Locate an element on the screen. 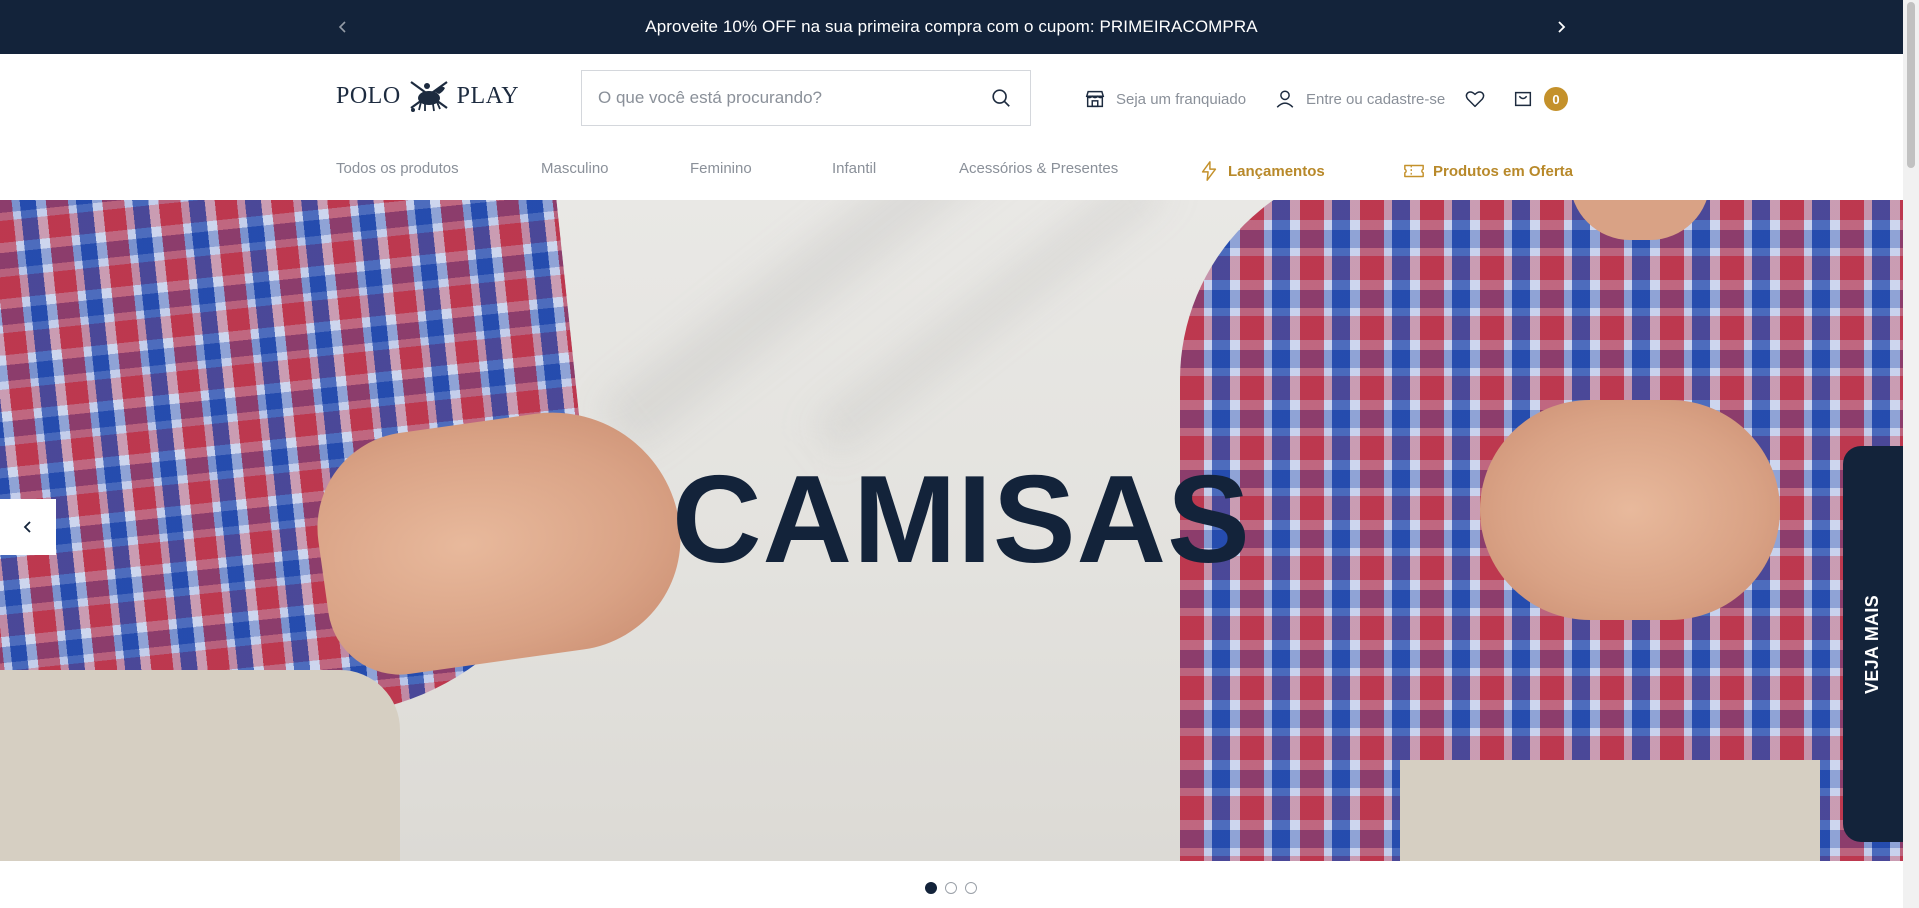  chevron-right-icon is located at coordinates (1562, 27).